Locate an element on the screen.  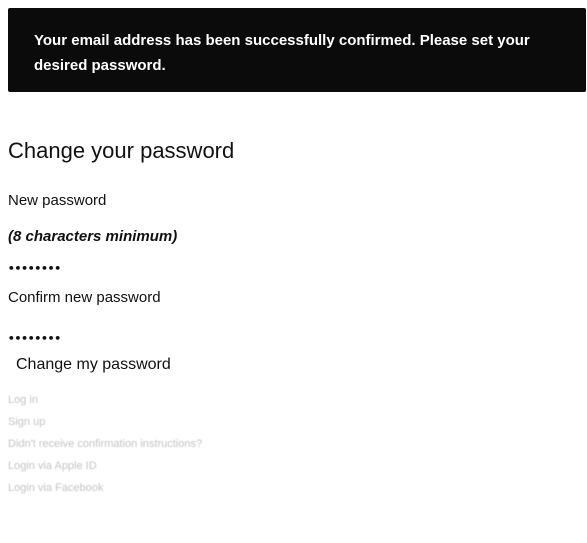
page-title: Change your password is located at coordinates (121, 150).